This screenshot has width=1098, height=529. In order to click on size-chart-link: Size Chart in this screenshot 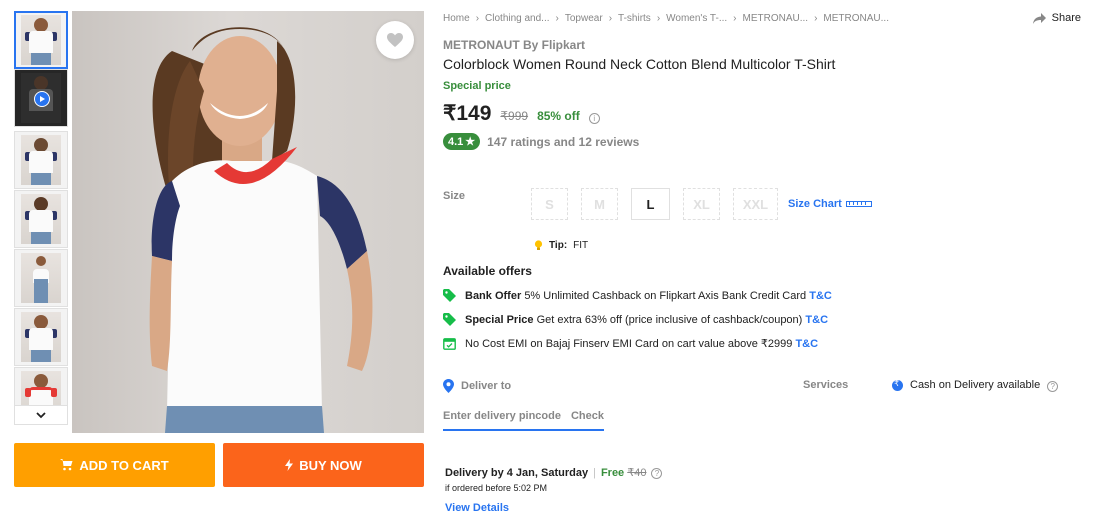, I will do `click(830, 204)`.